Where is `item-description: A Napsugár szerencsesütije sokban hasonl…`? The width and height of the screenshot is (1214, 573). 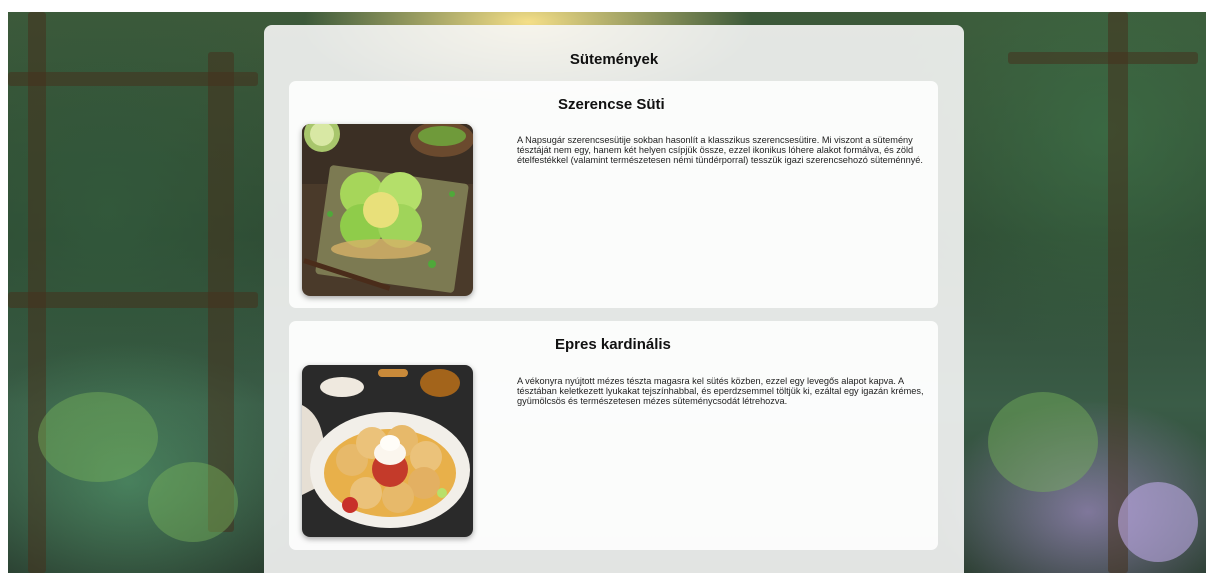
item-description: A Napsugár szerencsesütije sokban hasonl… is located at coordinates (720, 150).